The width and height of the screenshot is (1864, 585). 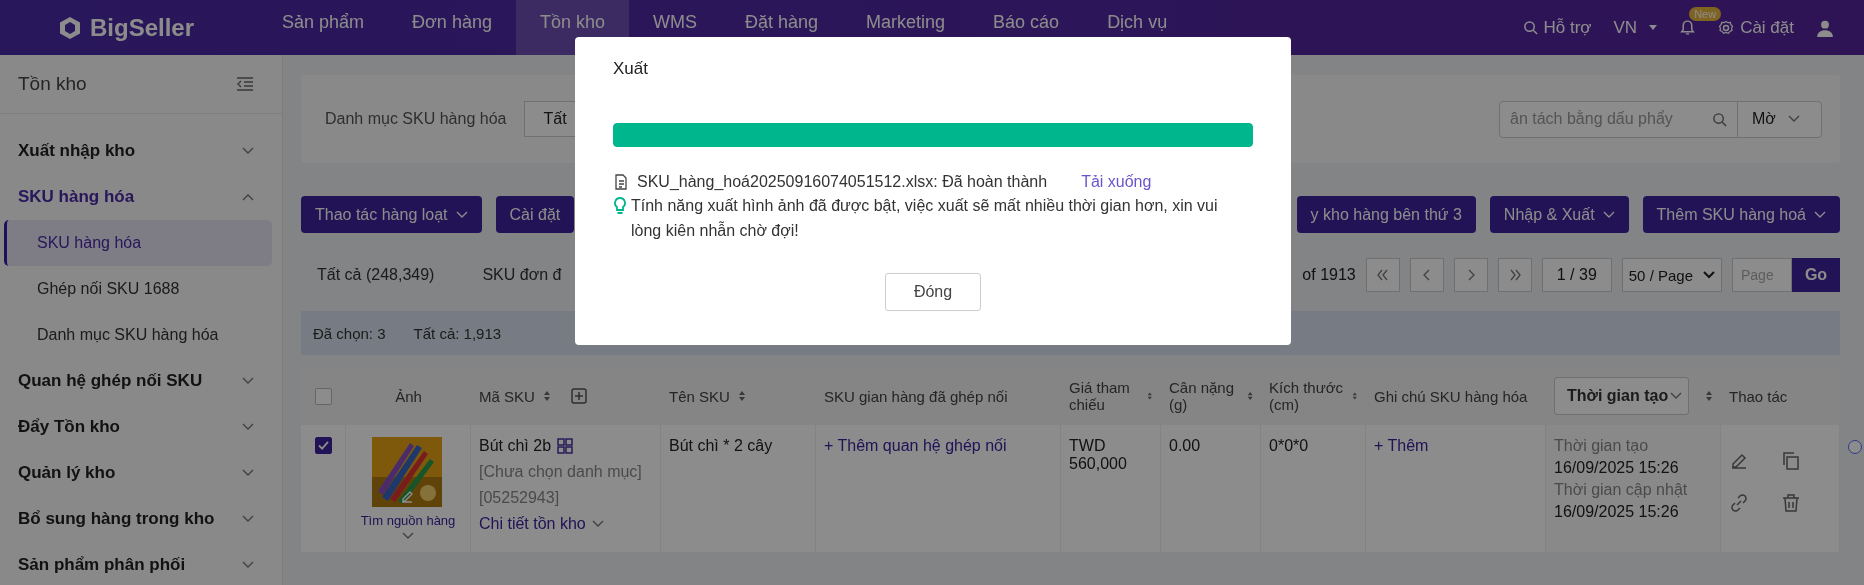 What do you see at coordinates (925, 218) in the screenshot?
I see `tip-text: Tính năng xuất hình ảnh đã được bật, việc xuất sẽ mất nhiều thời gian hơn, xin vui lòng kiên nhẫn chờ đợi!` at bounding box center [925, 218].